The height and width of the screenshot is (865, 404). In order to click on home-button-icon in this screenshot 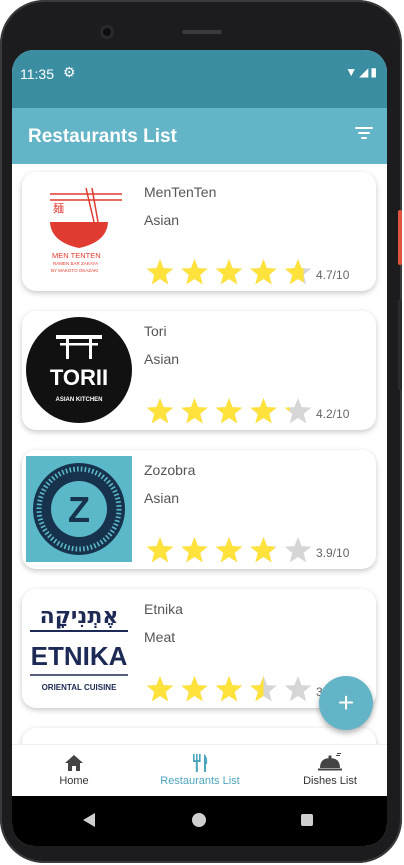, I will do `click(199, 820)`.